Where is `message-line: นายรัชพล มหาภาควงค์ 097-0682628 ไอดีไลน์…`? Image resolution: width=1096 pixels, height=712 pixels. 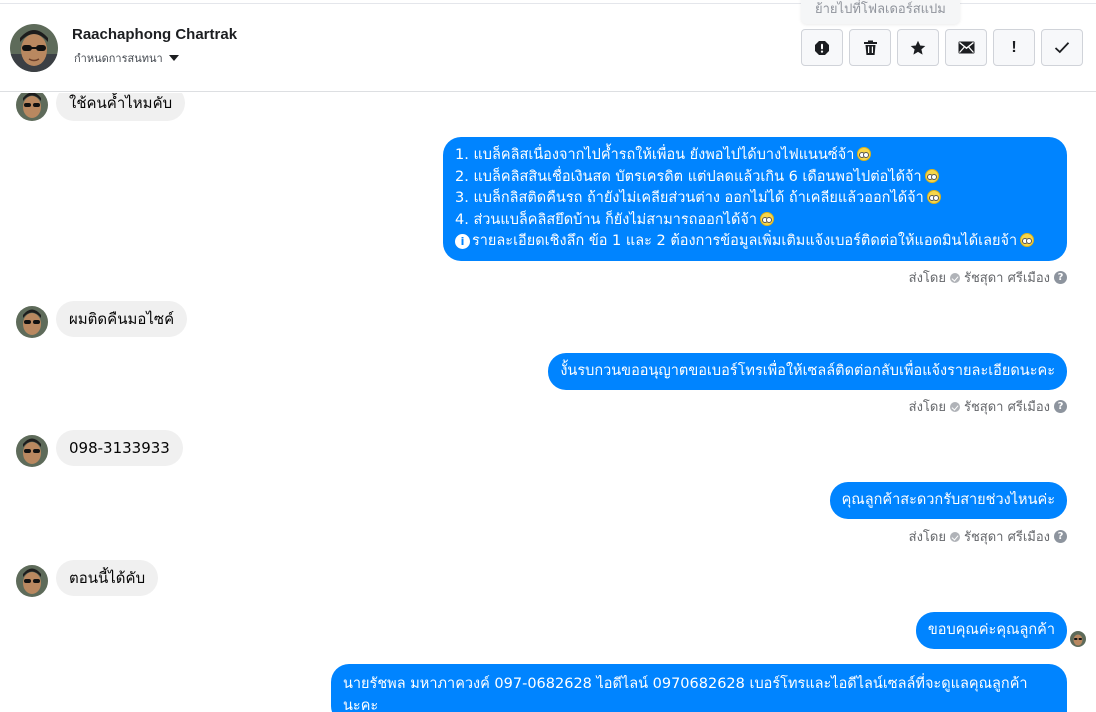
message-line: นายรัชพล มหาภาควงค์ 097-0682628 ไอดีไลน์… is located at coordinates (685, 684).